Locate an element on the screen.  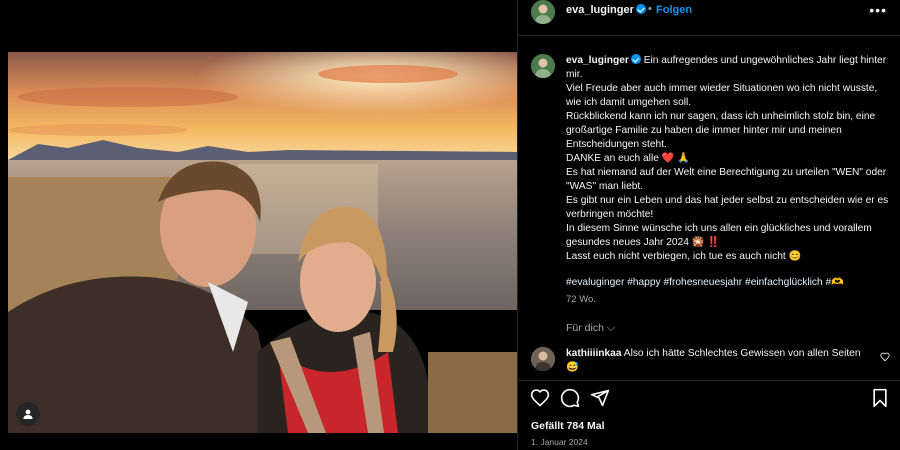
post-header: eva_luginger • Folgen ••• is located at coordinates (709, 12).